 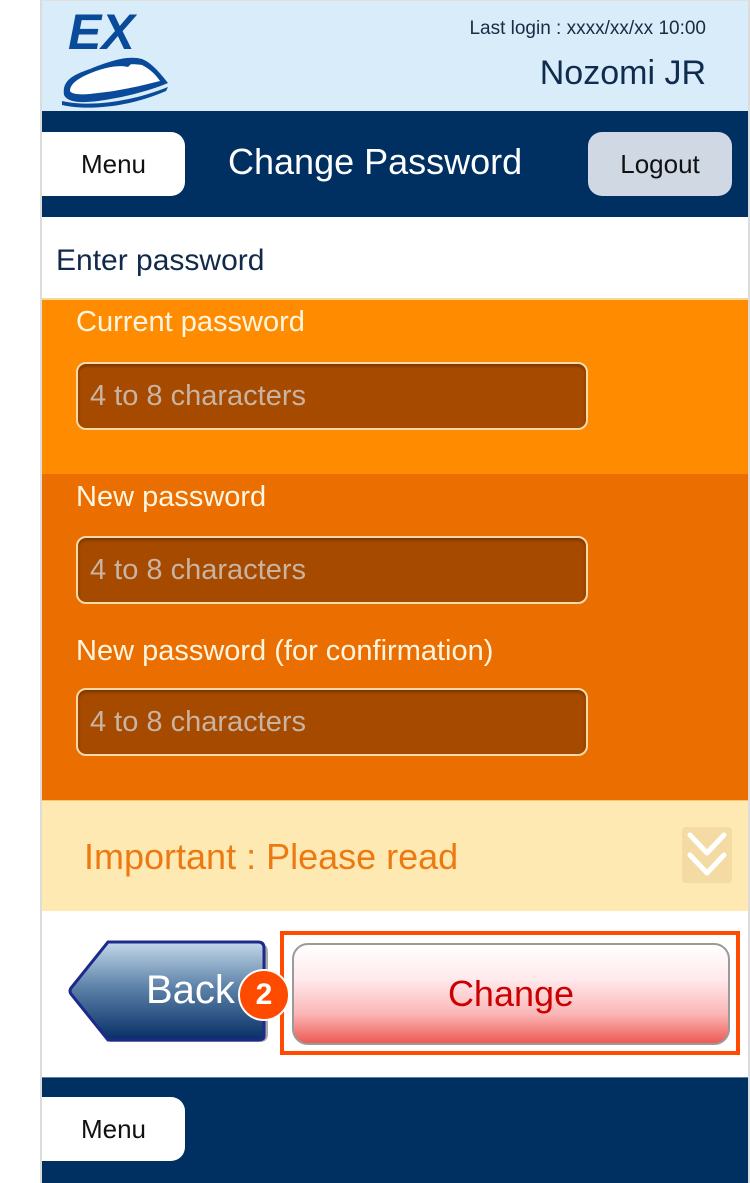 I want to click on change-button: Change, so click(x=511, y=994).